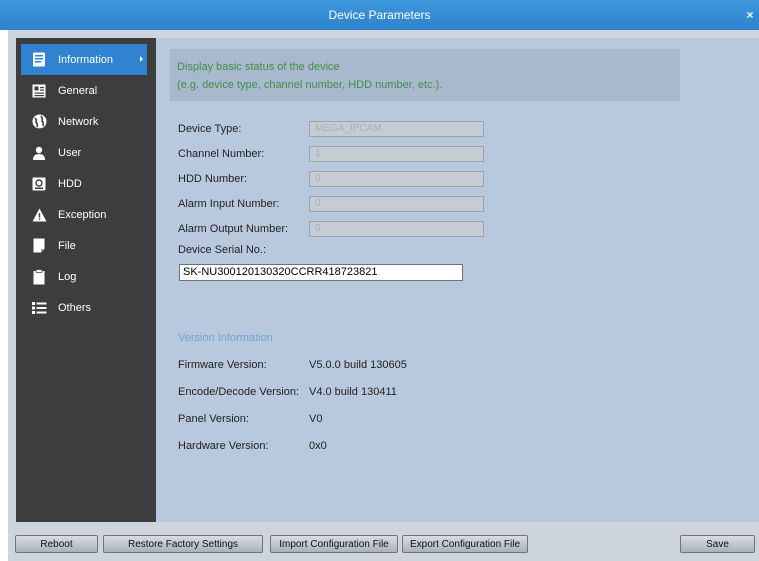 The height and width of the screenshot is (561, 759). I want to click on sidebar-item-general: General, so click(86, 90).